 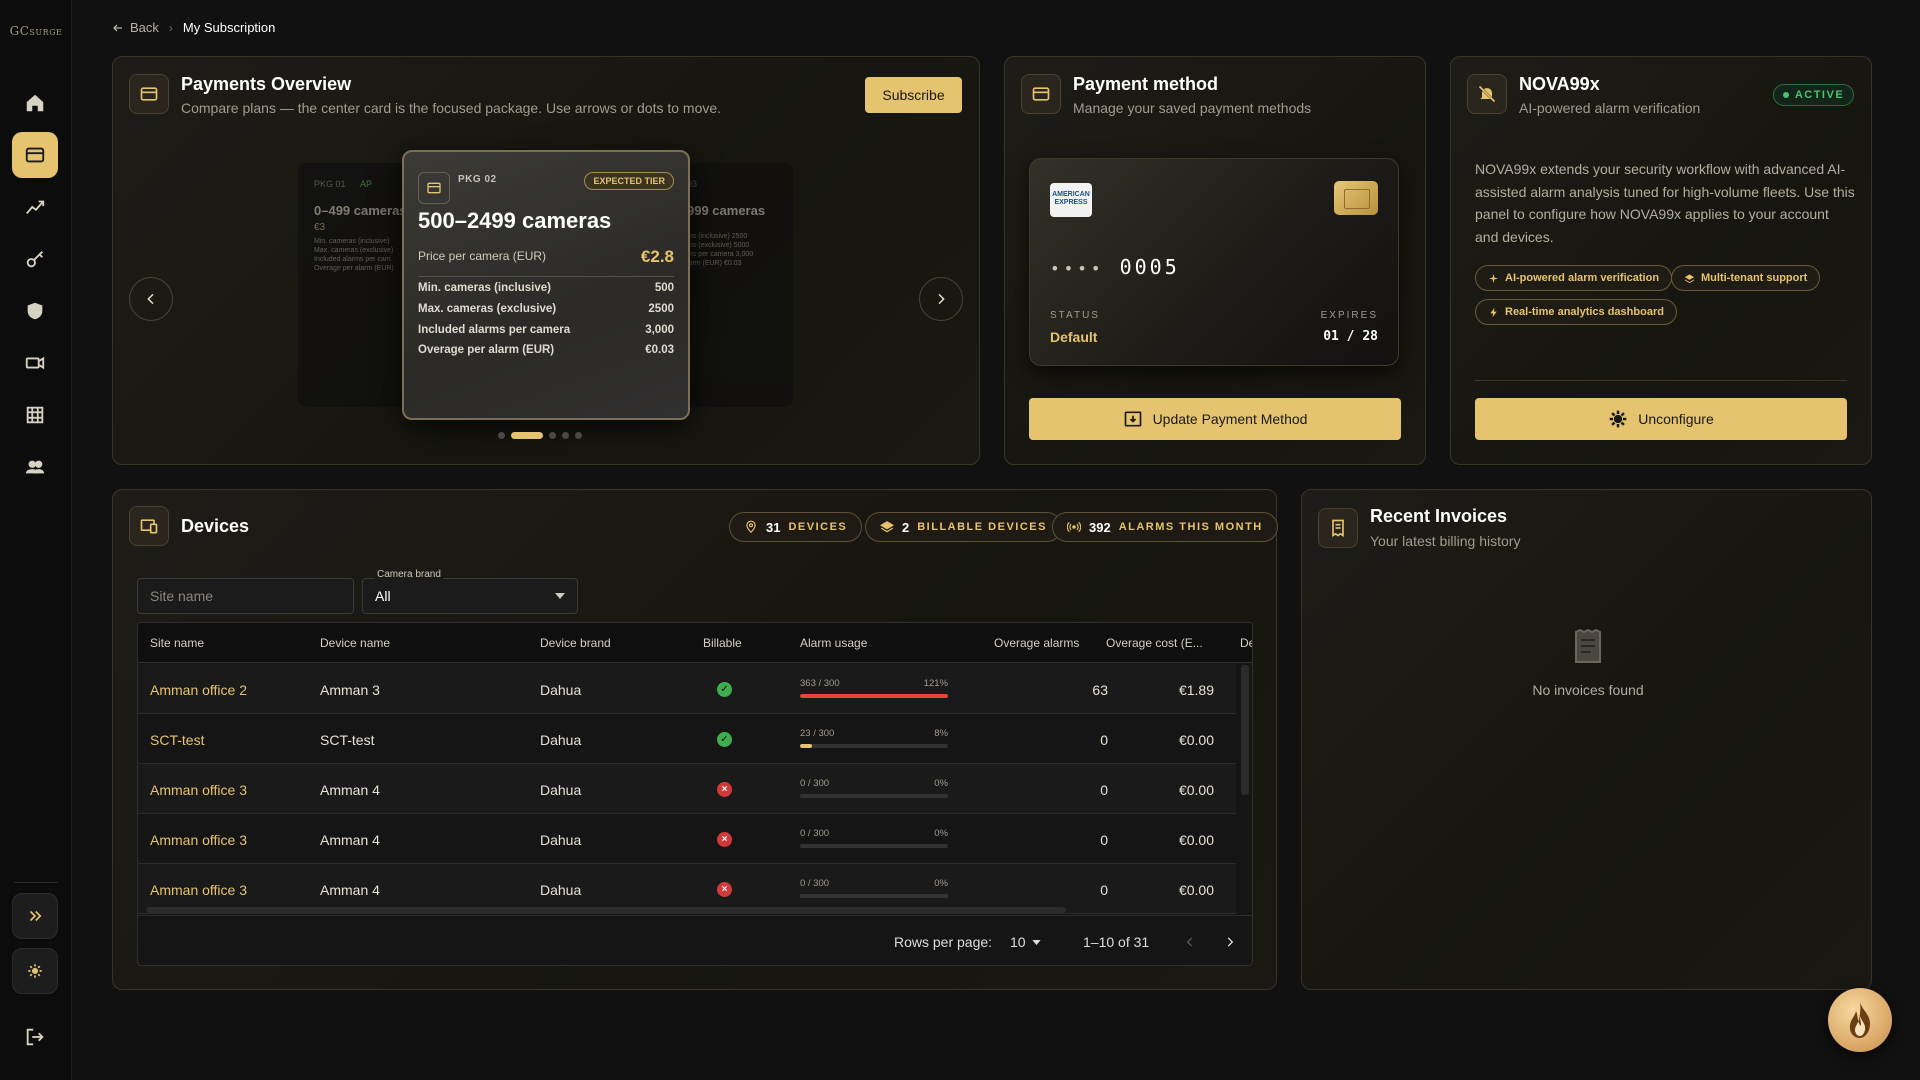 What do you see at coordinates (36, 1038) in the screenshot?
I see `logout-icon` at bounding box center [36, 1038].